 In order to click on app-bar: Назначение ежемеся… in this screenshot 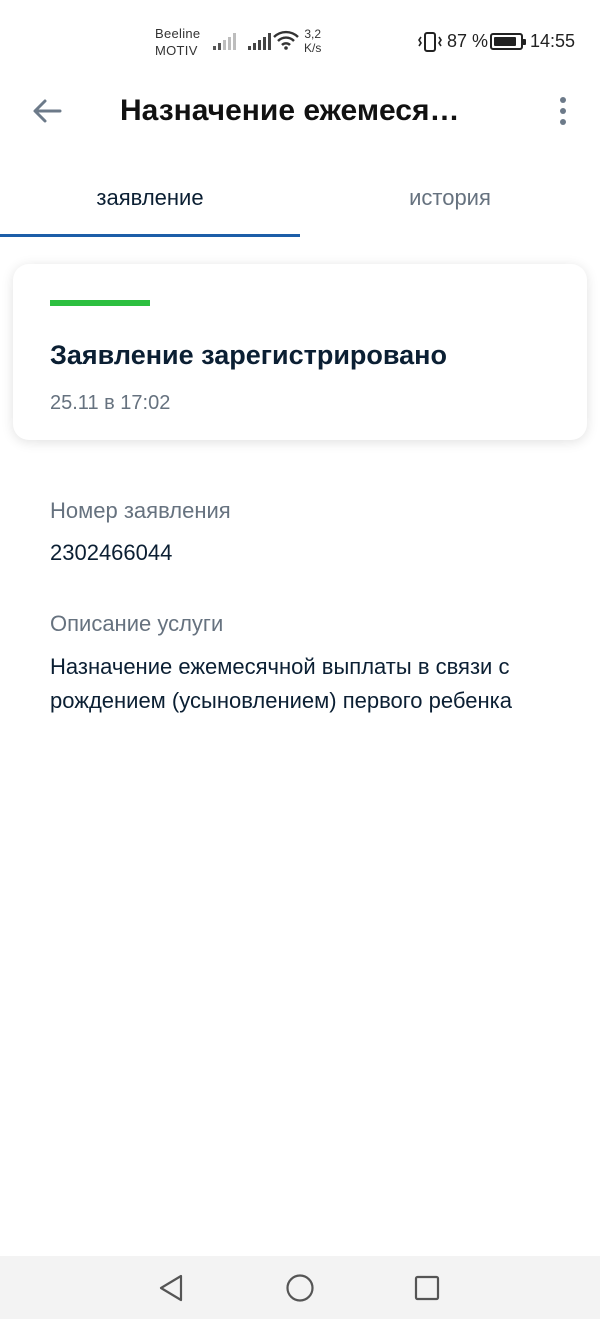, I will do `click(300, 112)`.